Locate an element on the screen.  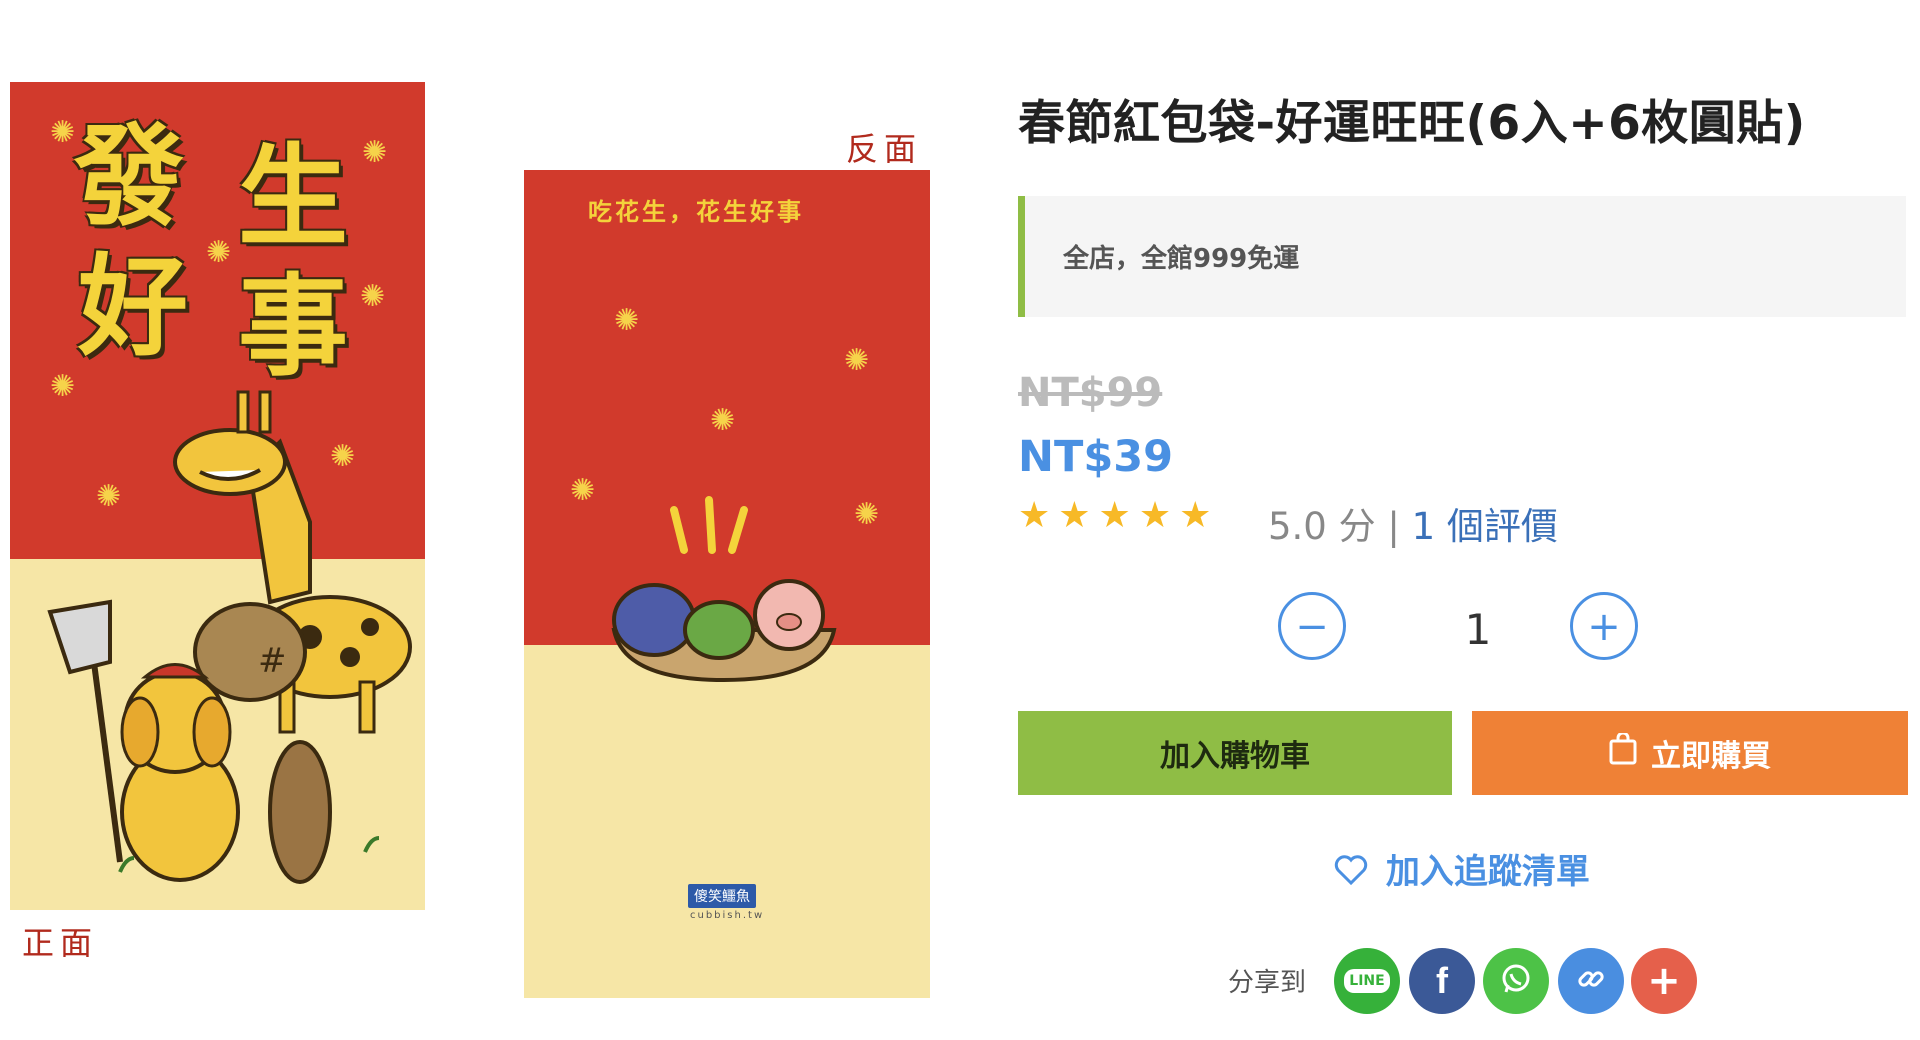
add-to-wishlist-link: 加入追蹤清單 is located at coordinates (1462, 869).